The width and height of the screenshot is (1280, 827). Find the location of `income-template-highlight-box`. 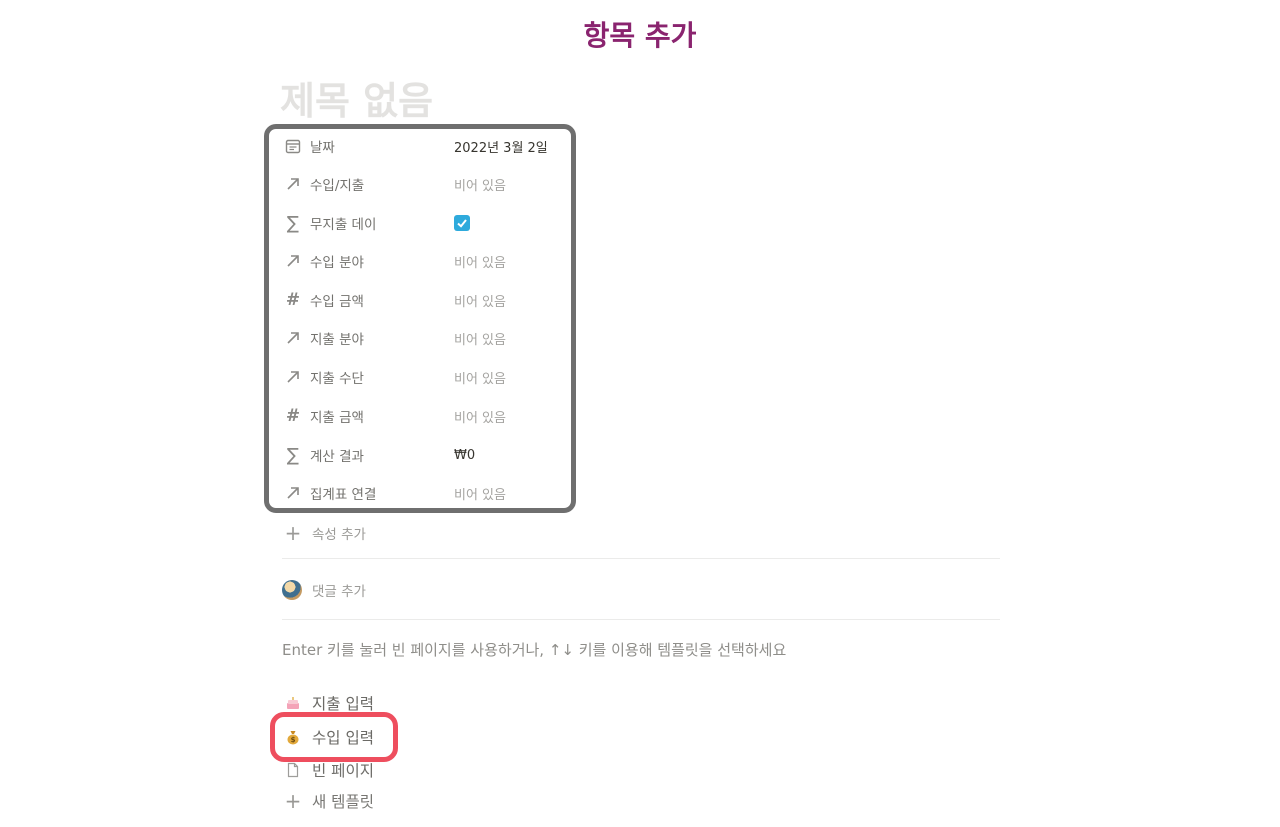

income-template-highlight-box is located at coordinates (334, 737).